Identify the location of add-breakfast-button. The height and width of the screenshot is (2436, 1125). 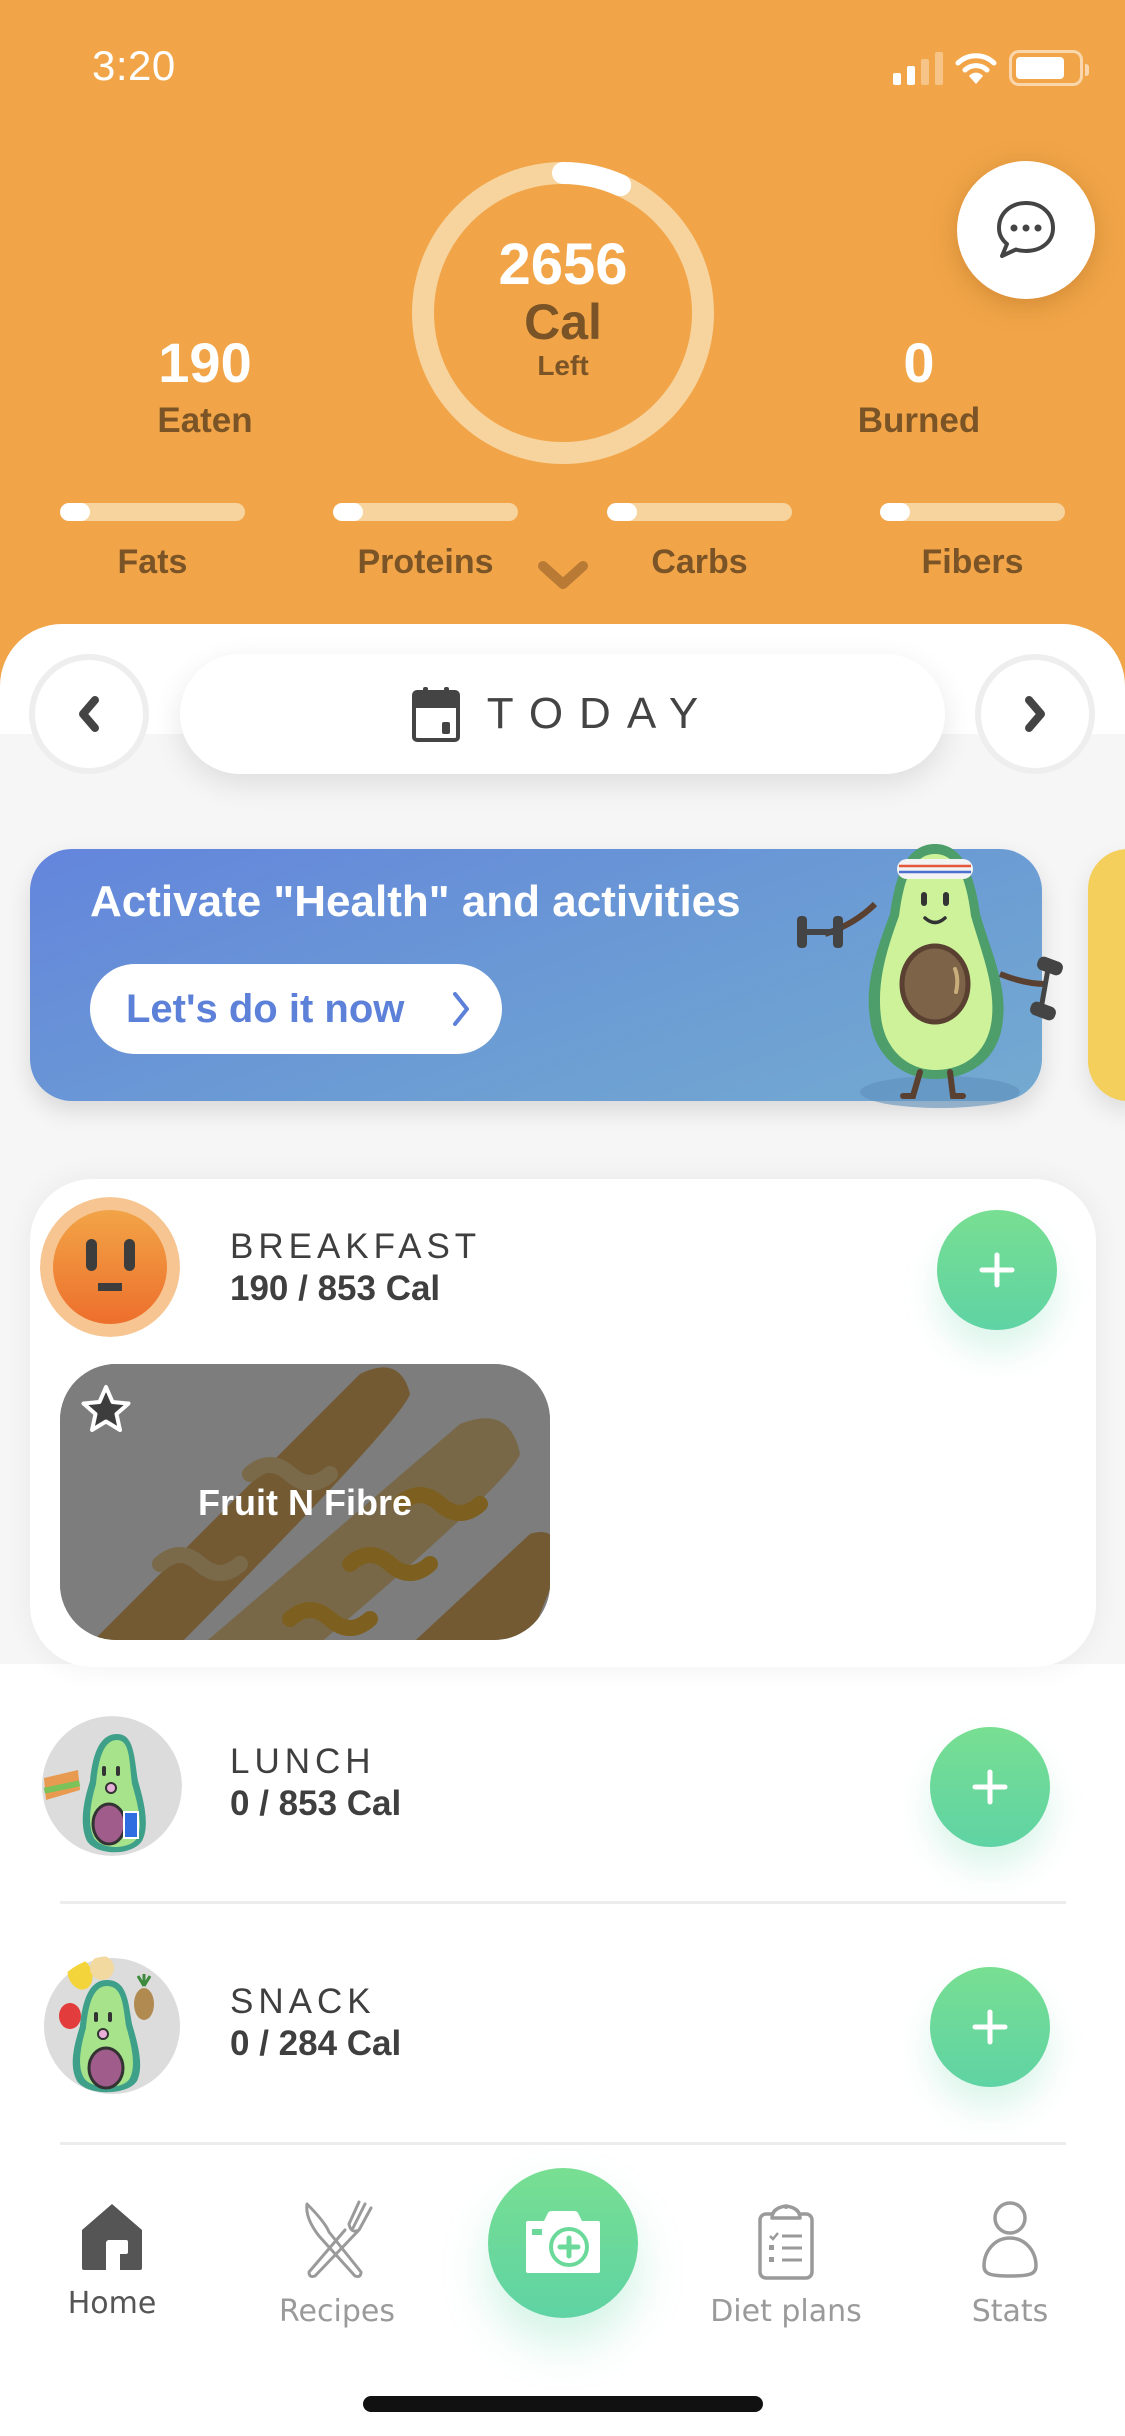
(997, 1270).